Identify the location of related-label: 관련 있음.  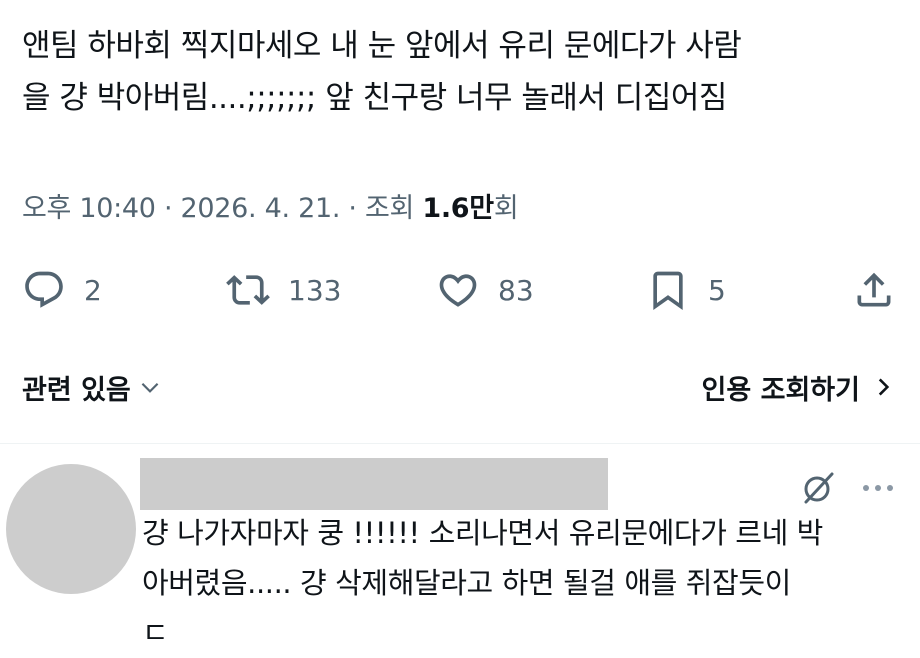
(76, 390).